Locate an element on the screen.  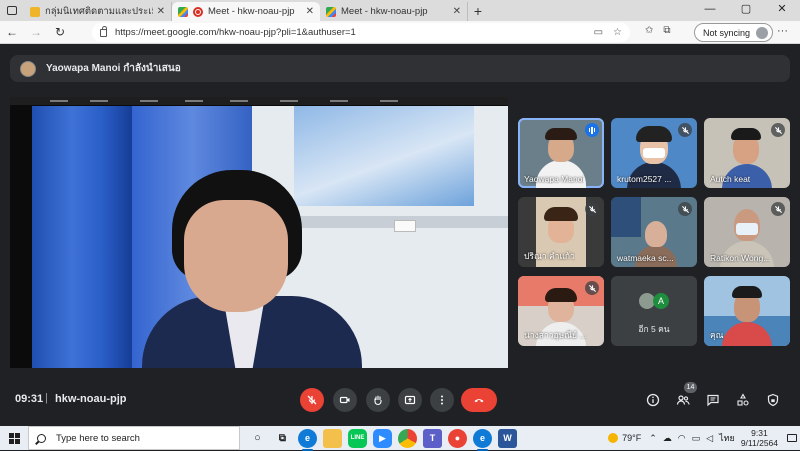
teams-icon: T is located at coordinates (432, 438).